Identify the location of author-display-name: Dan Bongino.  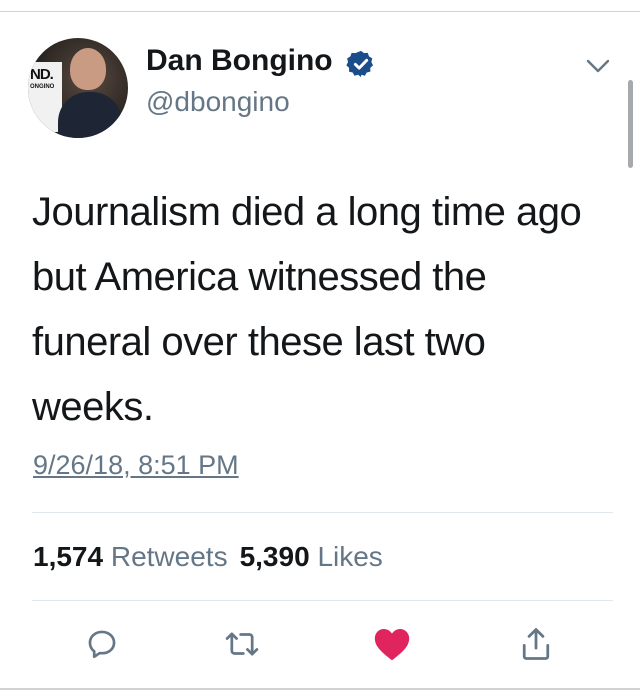
(239, 61).